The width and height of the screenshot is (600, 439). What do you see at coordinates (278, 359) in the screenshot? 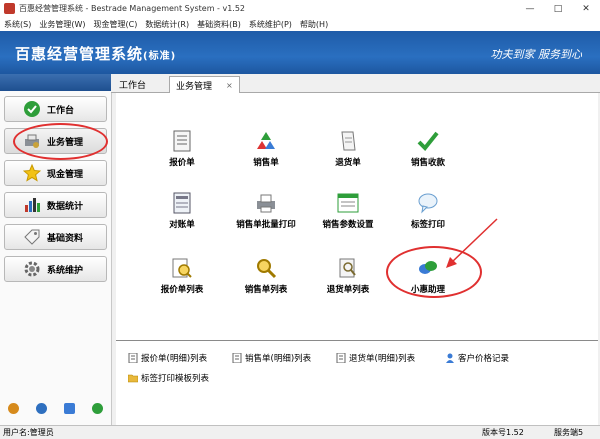
I see `quicklink-label: 销售单(明细)列表` at bounding box center [278, 359].